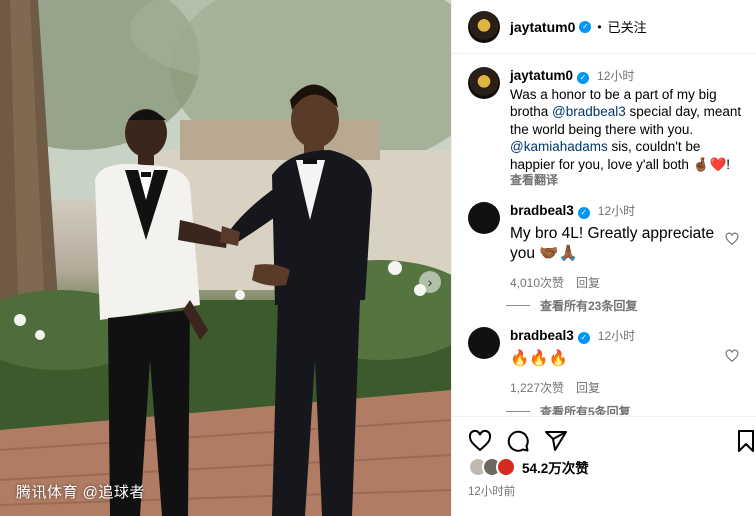  I want to click on carousel-next-button: ›, so click(430, 282).